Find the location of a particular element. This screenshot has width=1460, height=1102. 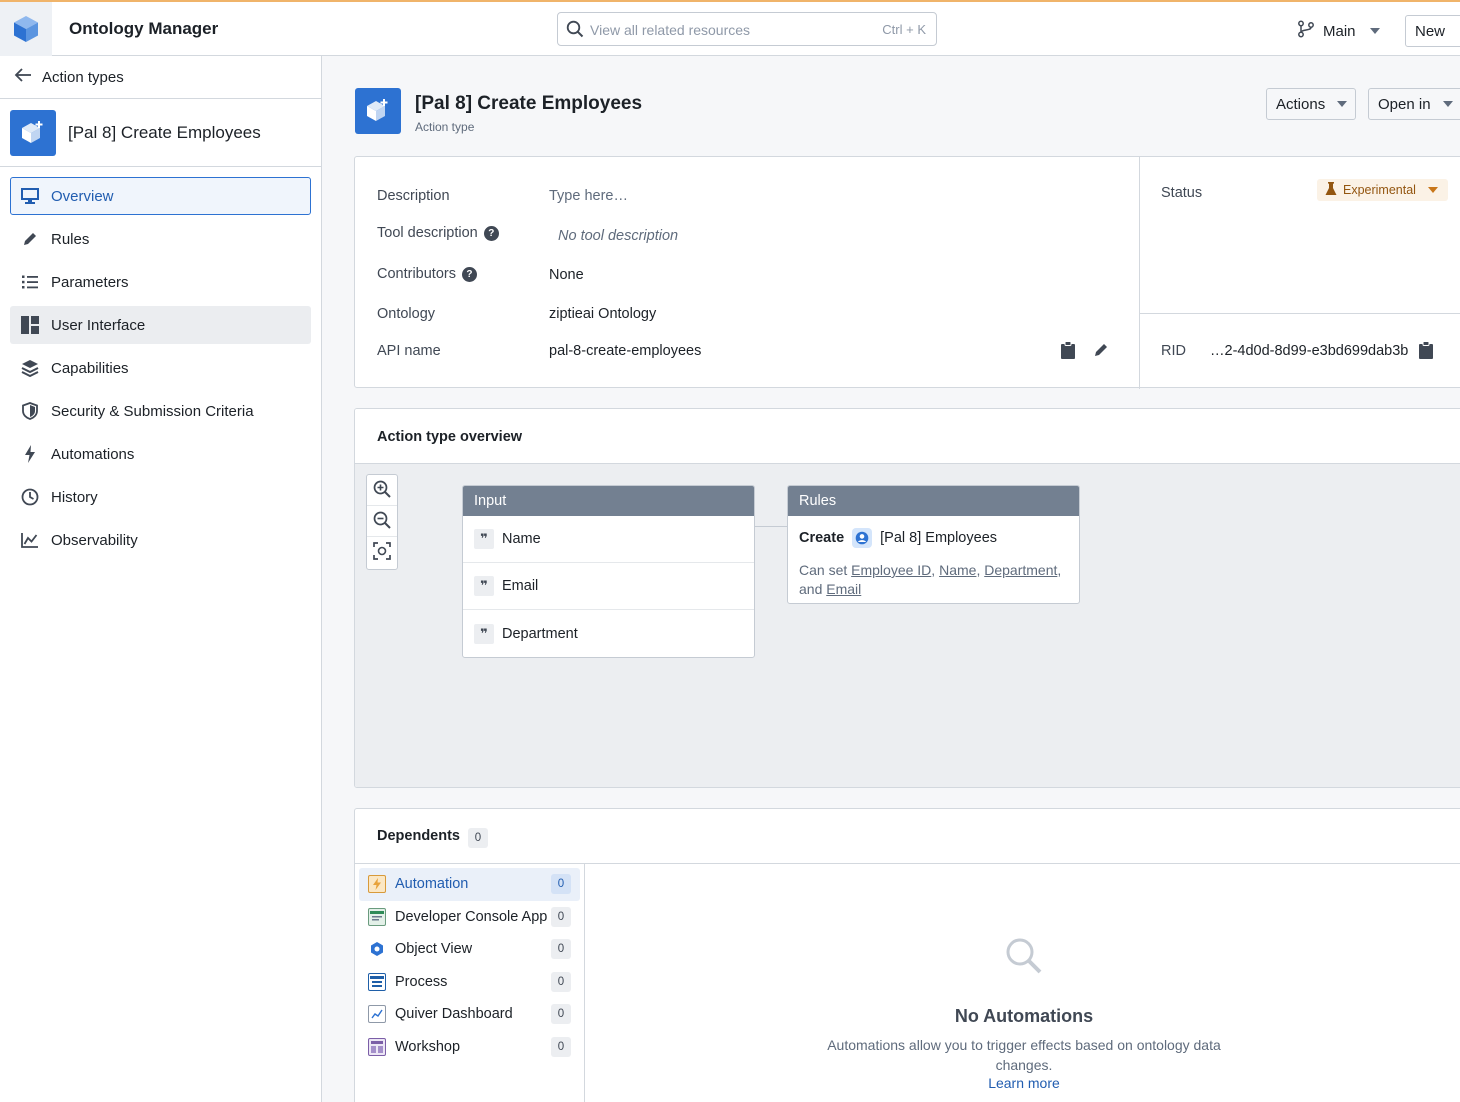

input-label: Department is located at coordinates (540, 633).